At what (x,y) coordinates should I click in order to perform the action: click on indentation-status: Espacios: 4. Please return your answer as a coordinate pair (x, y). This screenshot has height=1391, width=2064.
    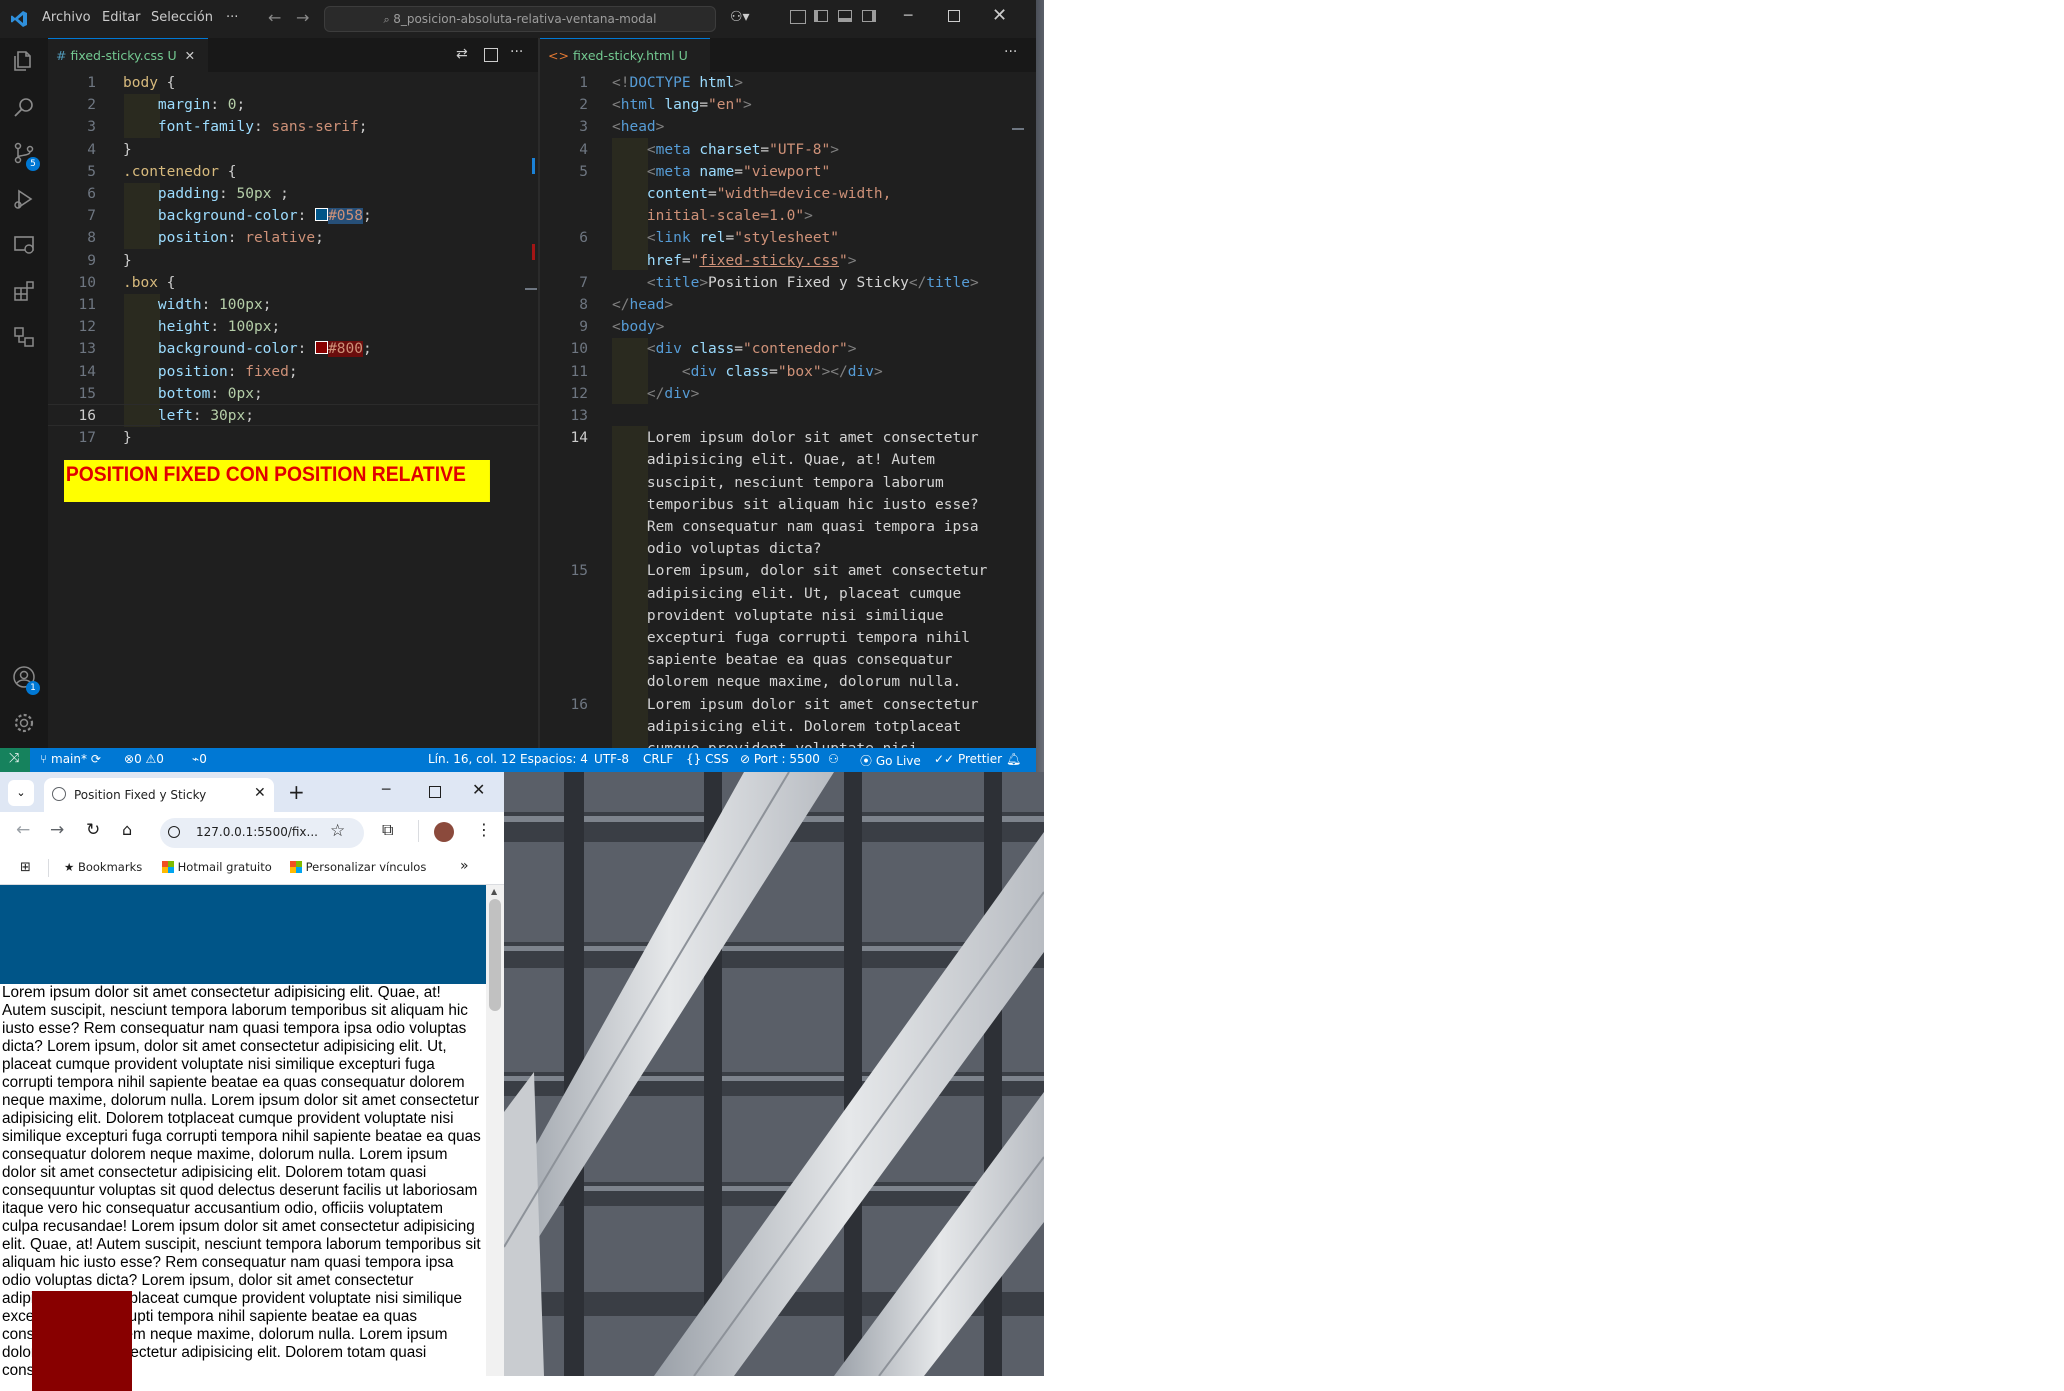
    Looking at the image, I should click on (554, 759).